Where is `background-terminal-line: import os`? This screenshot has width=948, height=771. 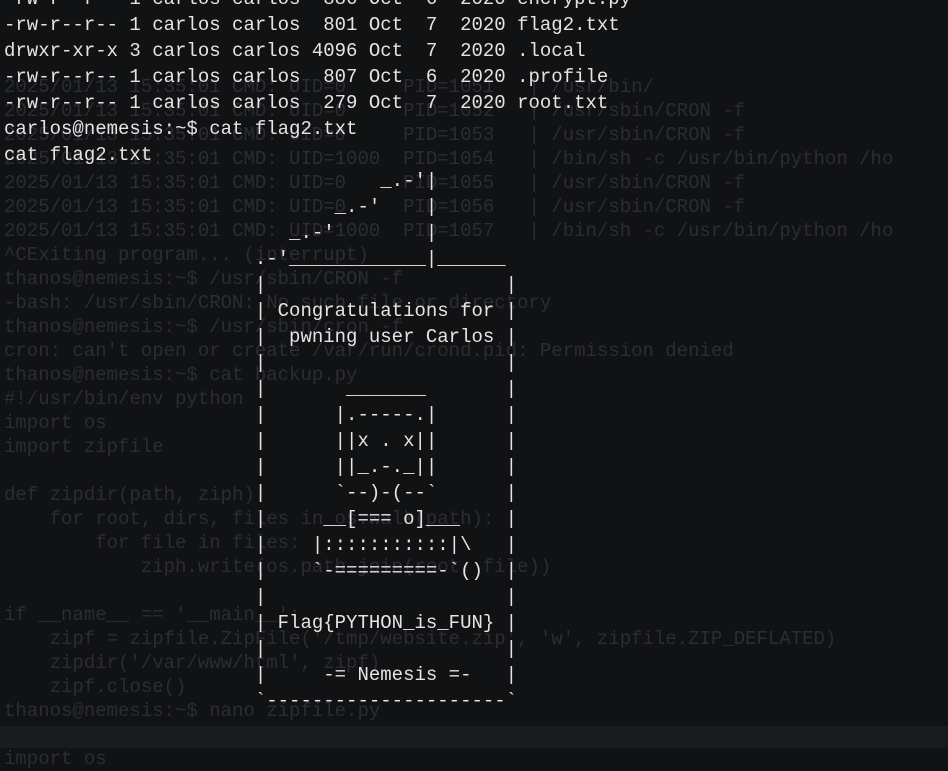
background-terminal-line: import os is located at coordinates (55, 759).